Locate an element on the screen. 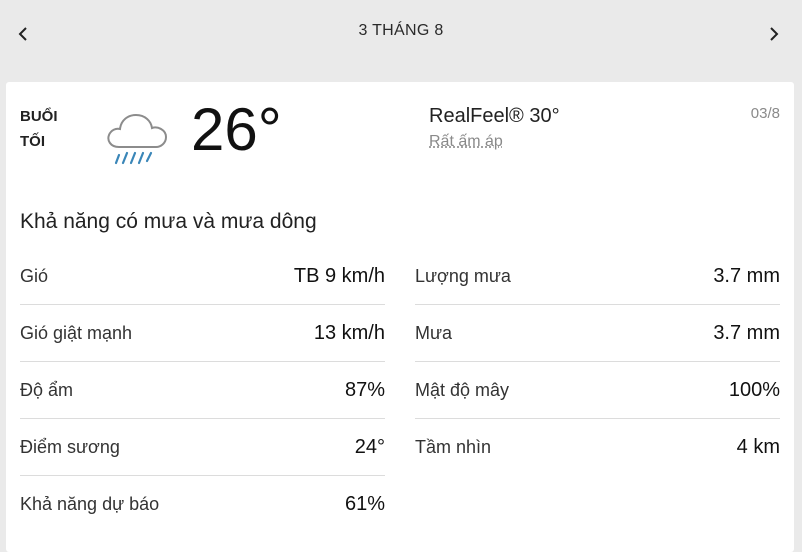 The image size is (802, 552). detail-row-wind: Gió TB 9 km/h is located at coordinates (202, 276).